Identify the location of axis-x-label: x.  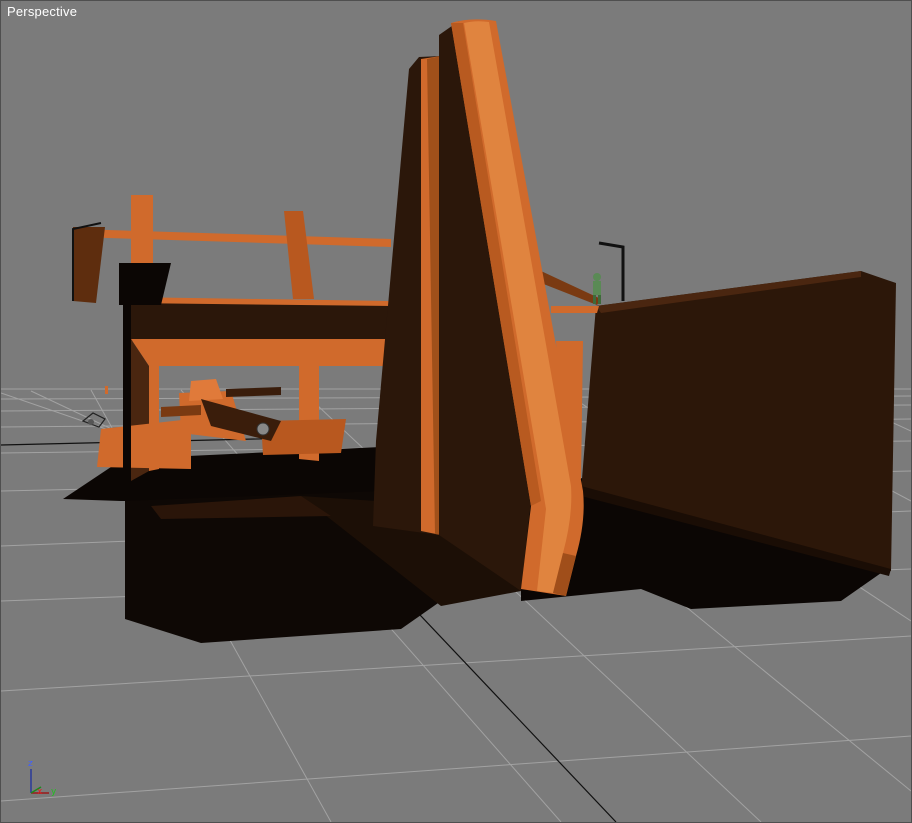
(40, 792).